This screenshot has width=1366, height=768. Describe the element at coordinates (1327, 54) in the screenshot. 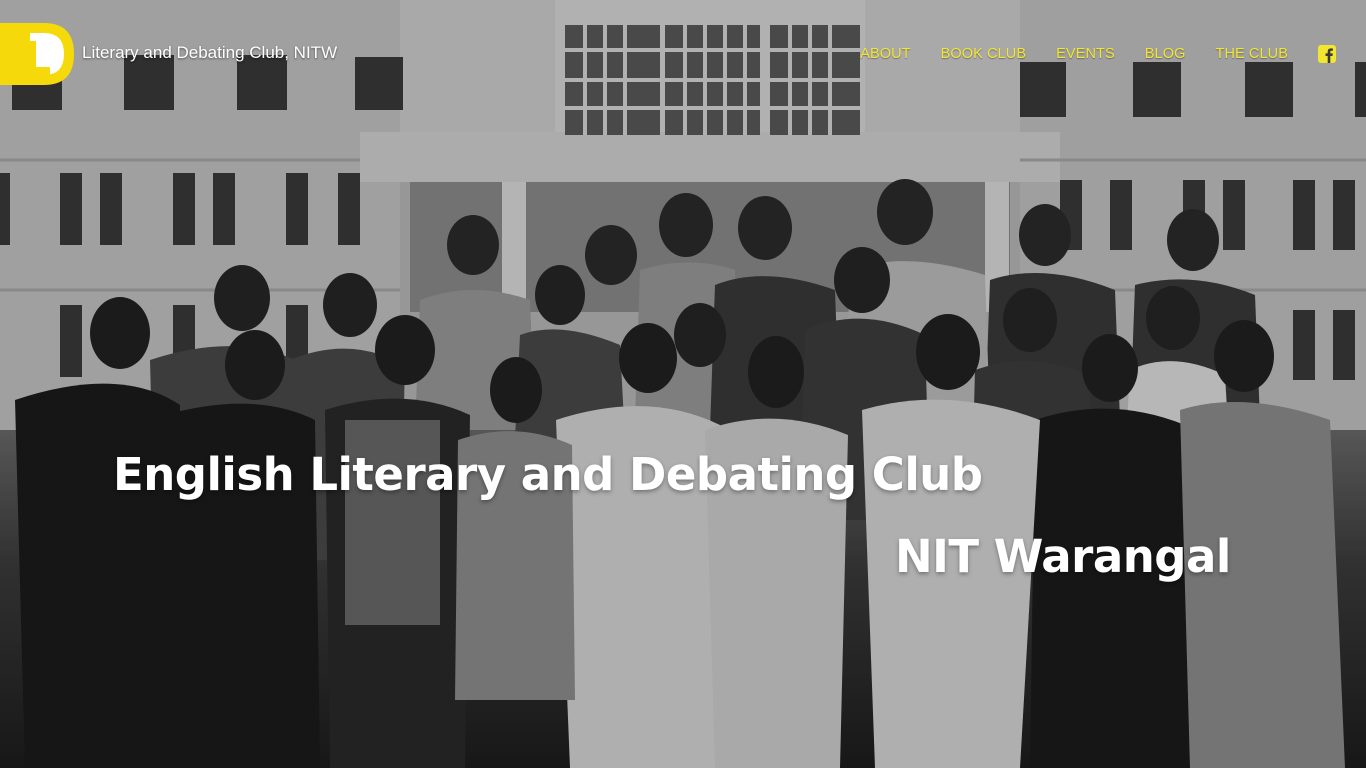

I see `facebook-icon` at that location.